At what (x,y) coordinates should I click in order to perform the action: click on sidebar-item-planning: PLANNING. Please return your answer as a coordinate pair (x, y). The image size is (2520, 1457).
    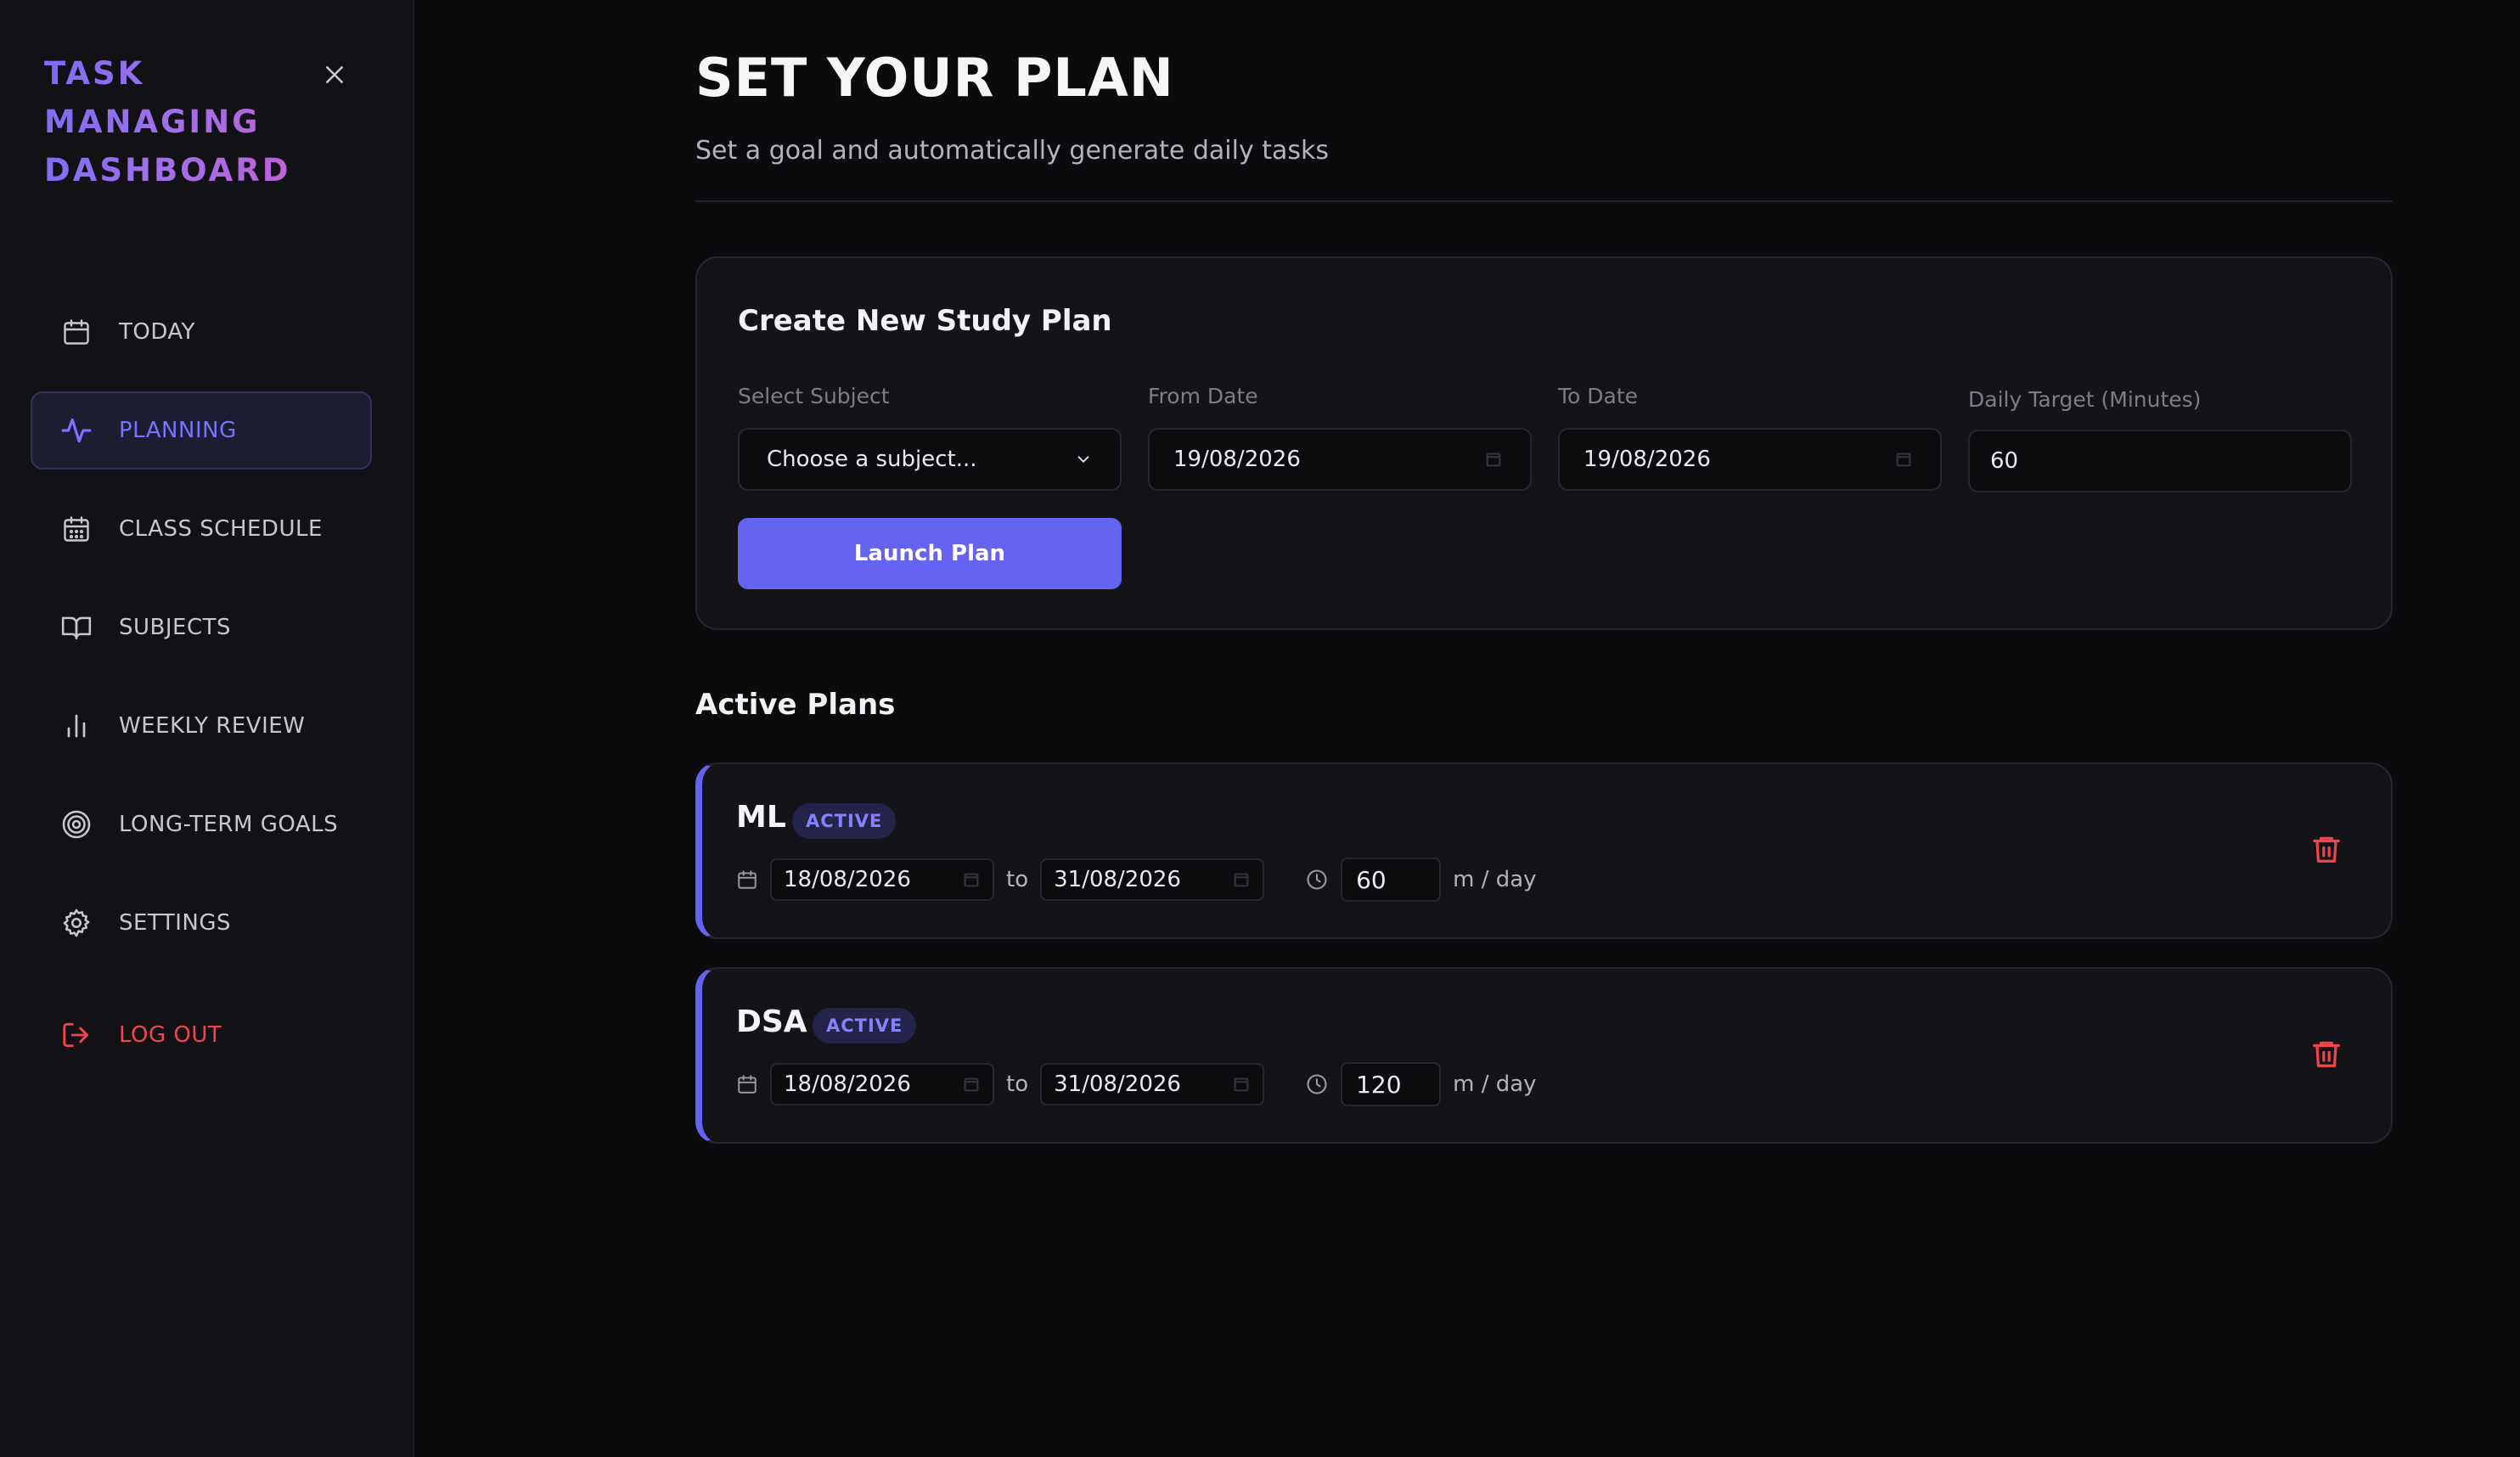
    Looking at the image, I should click on (201, 431).